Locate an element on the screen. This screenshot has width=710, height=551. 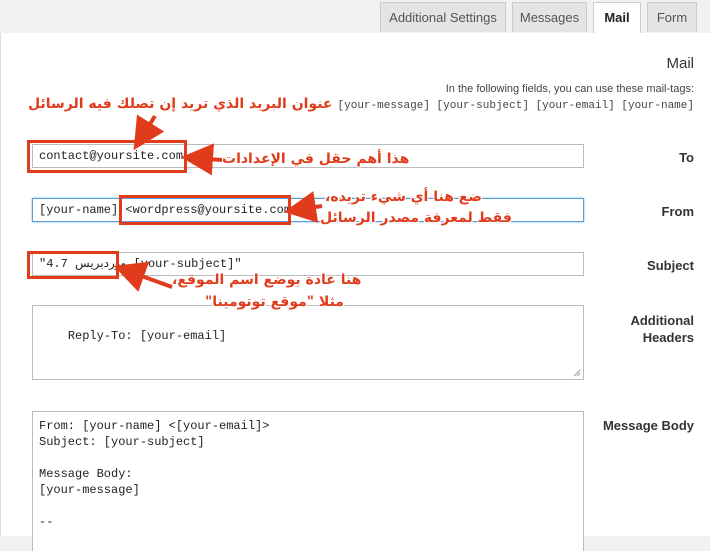
from-label: From is located at coordinates (678, 211).